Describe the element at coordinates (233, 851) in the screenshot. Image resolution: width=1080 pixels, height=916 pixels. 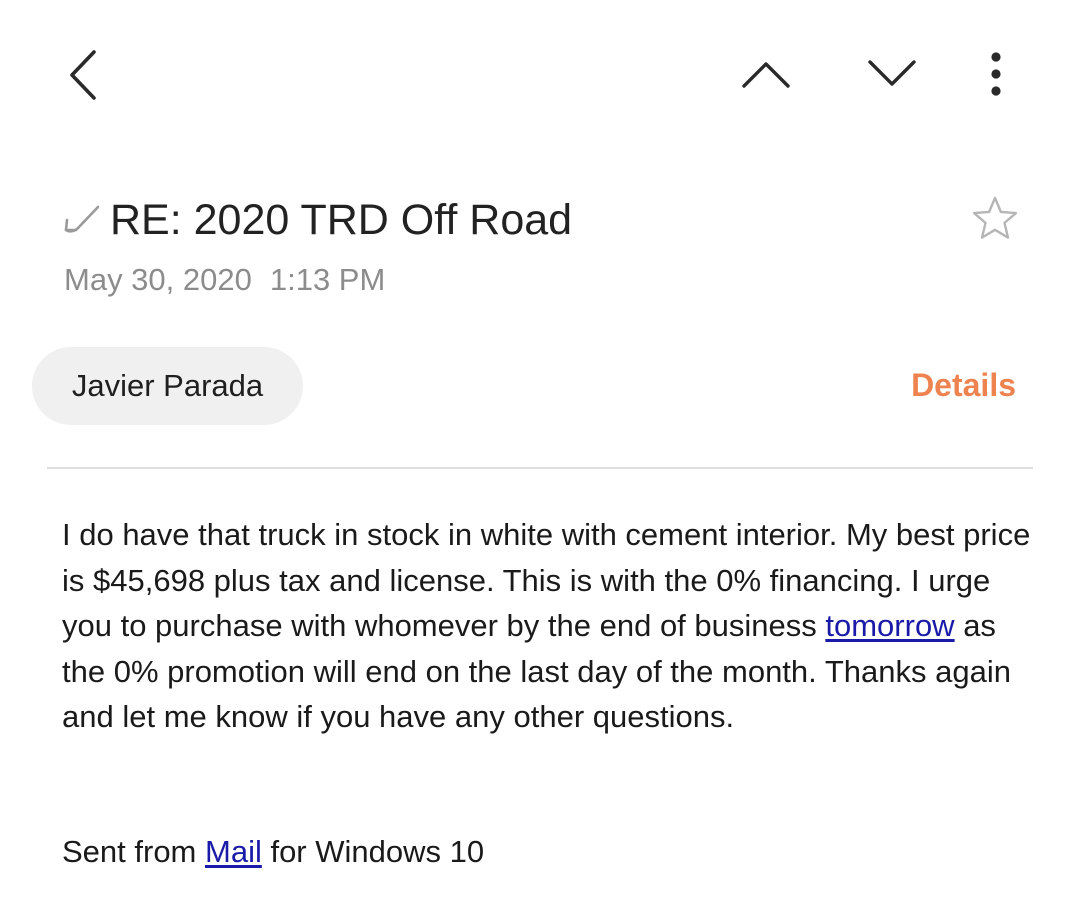
I see `mail-app-link: Mail` at that location.